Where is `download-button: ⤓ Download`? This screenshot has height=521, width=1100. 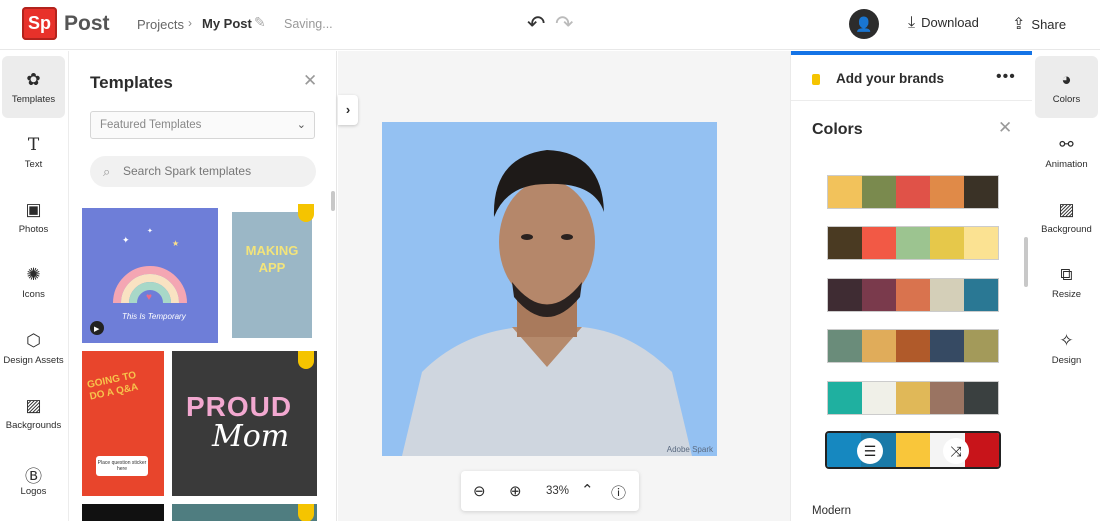
download-button: ⤓ Download is located at coordinates (943, 23).